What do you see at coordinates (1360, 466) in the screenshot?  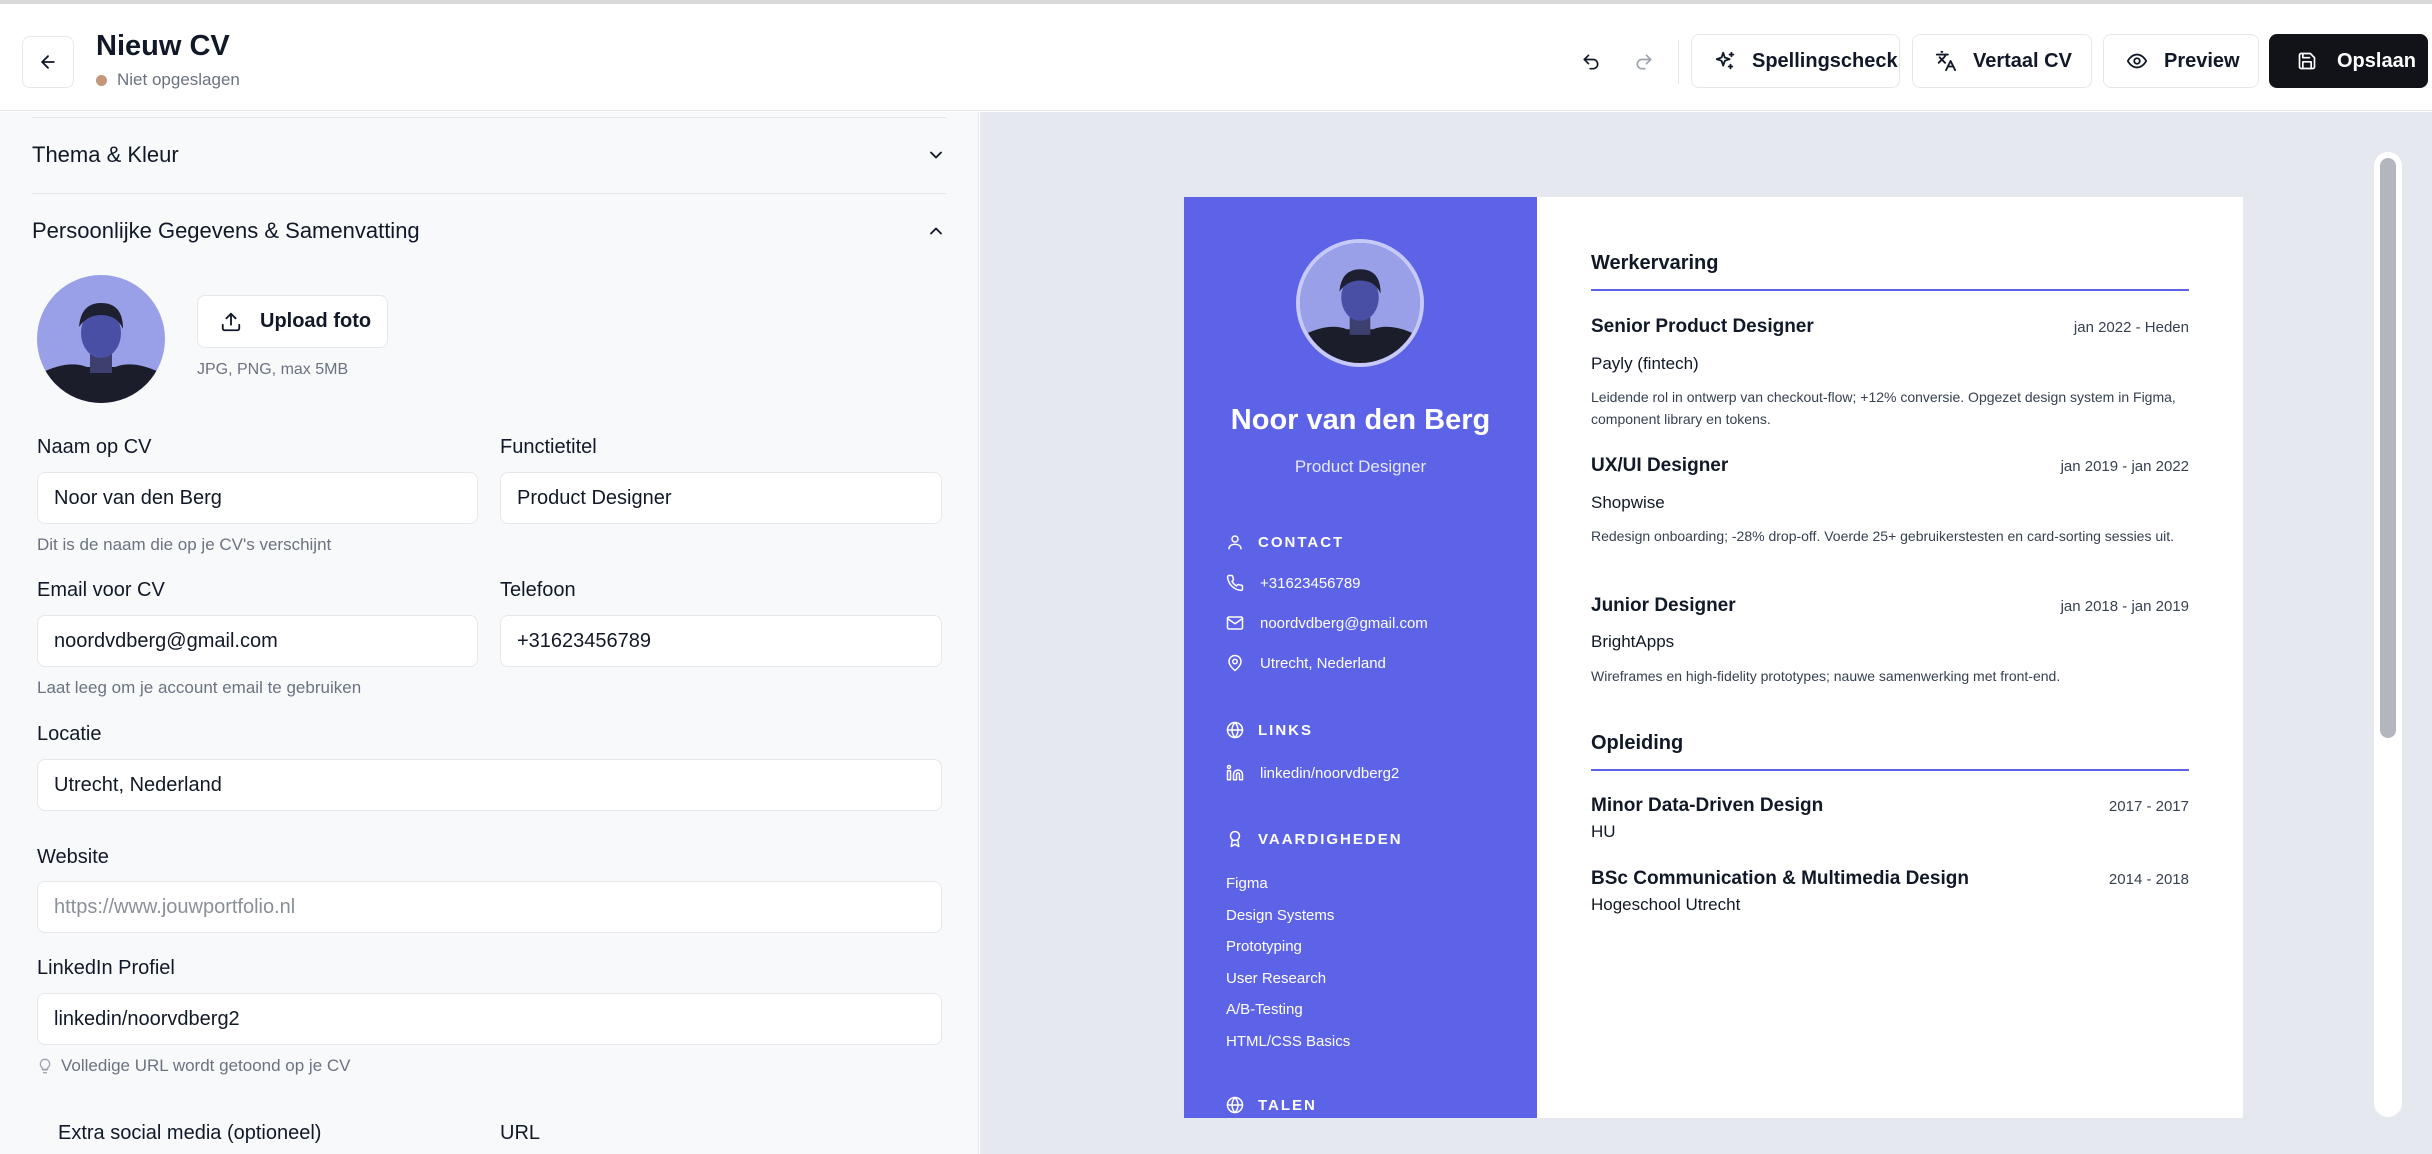 I see `cv-role: Product Designer` at bounding box center [1360, 466].